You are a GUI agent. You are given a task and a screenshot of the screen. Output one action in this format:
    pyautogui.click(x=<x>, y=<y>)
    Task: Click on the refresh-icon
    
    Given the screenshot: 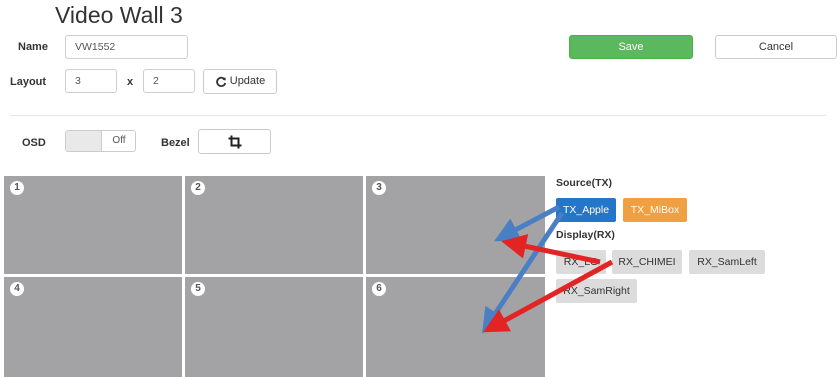 What is the action you would take?
    pyautogui.click(x=220, y=81)
    